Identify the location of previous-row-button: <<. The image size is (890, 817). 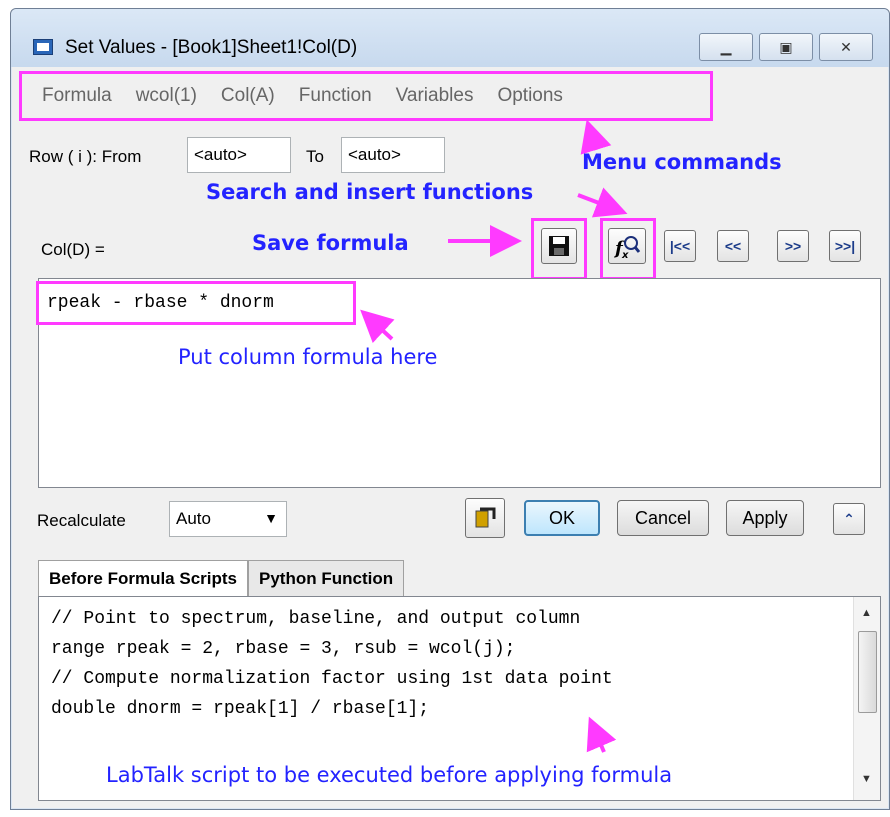
(733, 246).